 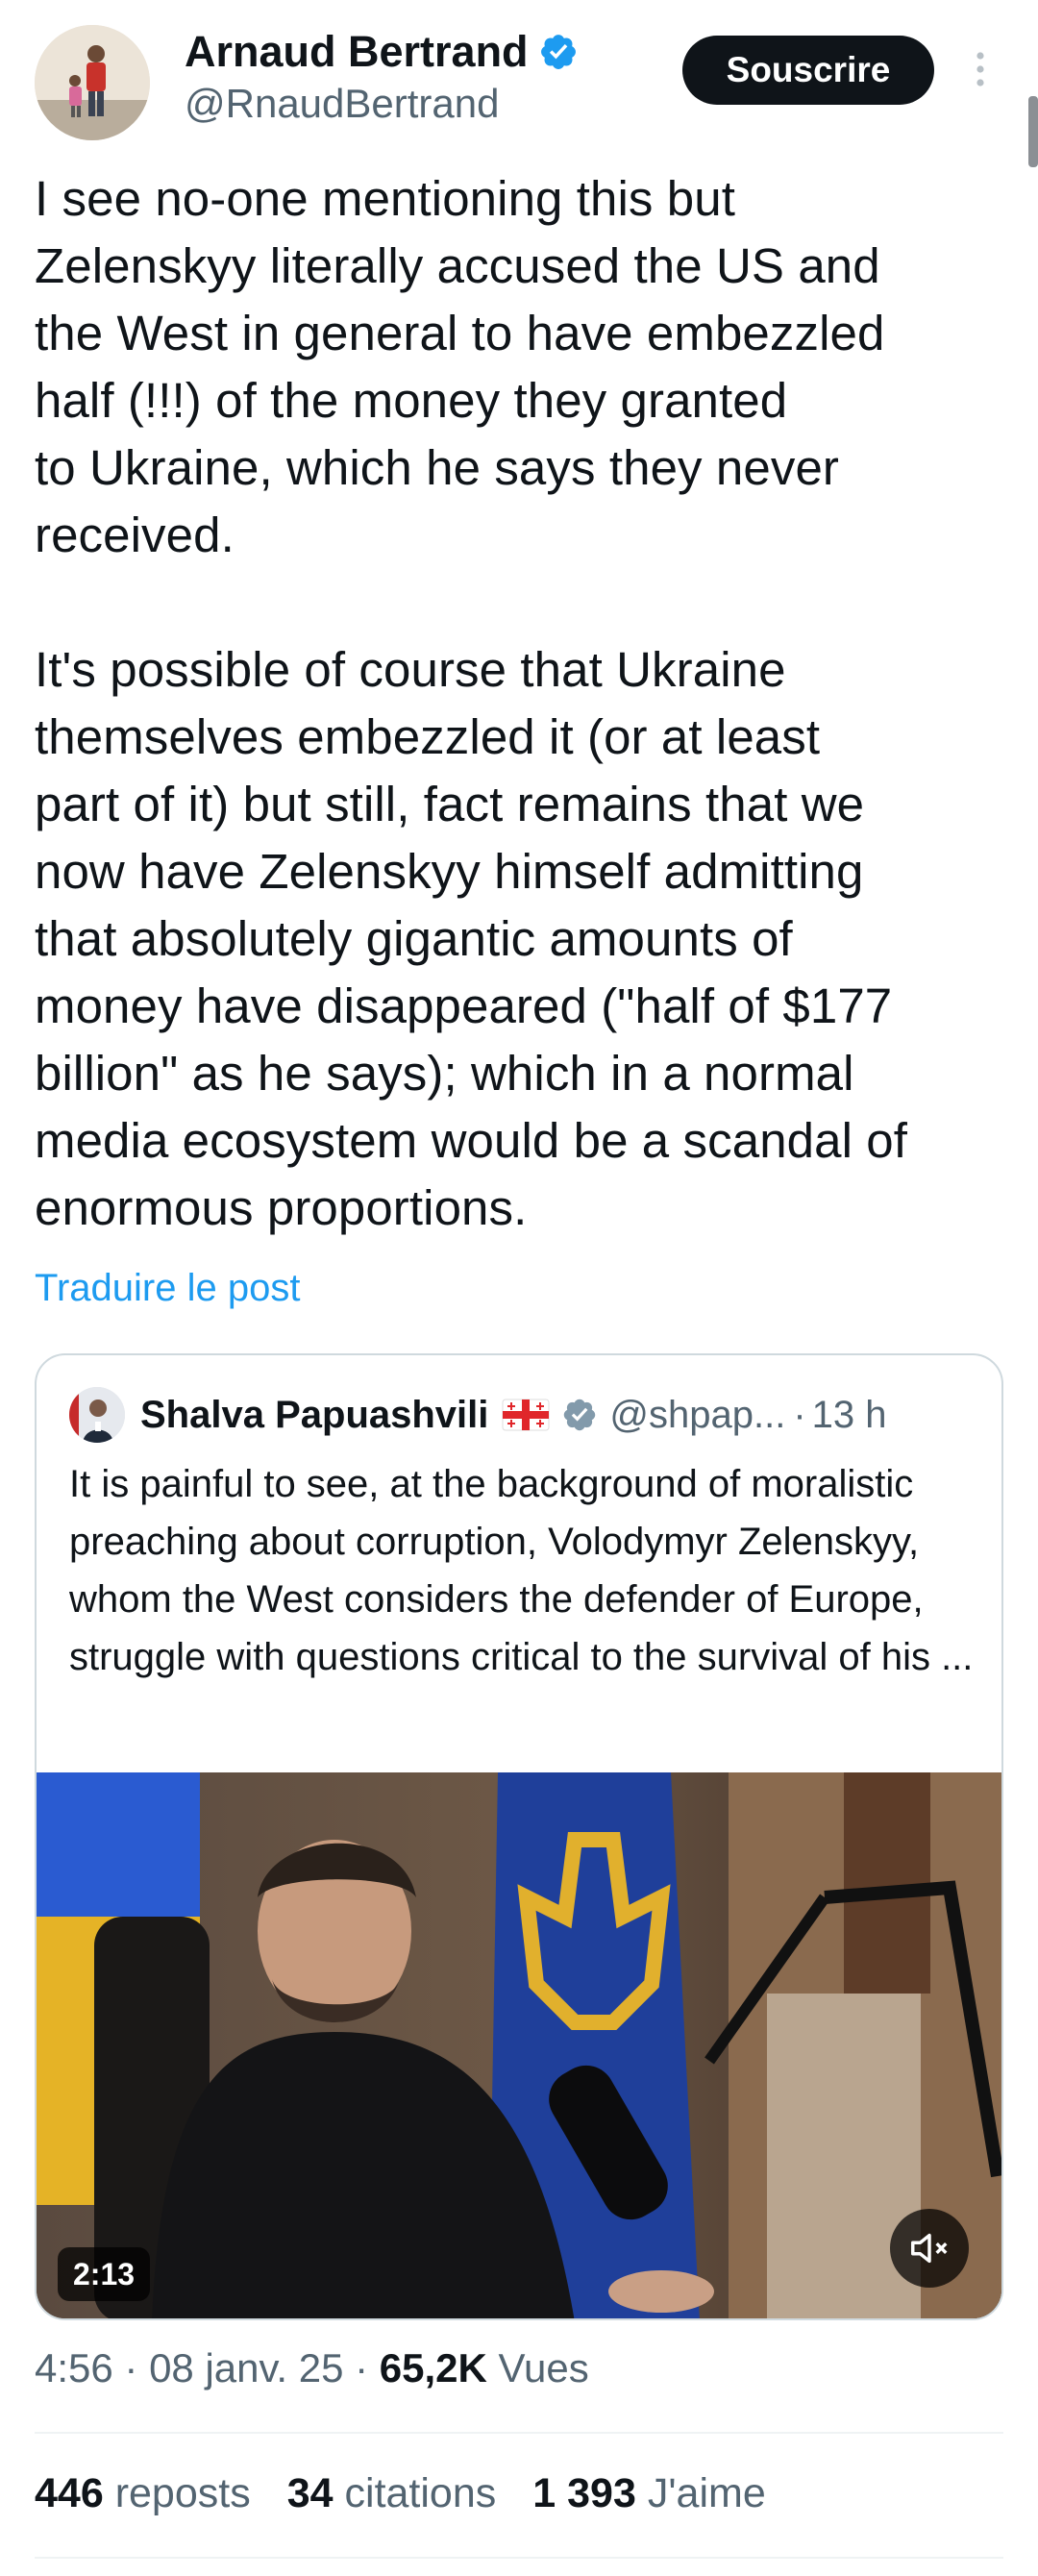 What do you see at coordinates (310, 2493) in the screenshot?
I see `quotes-count: 34` at bounding box center [310, 2493].